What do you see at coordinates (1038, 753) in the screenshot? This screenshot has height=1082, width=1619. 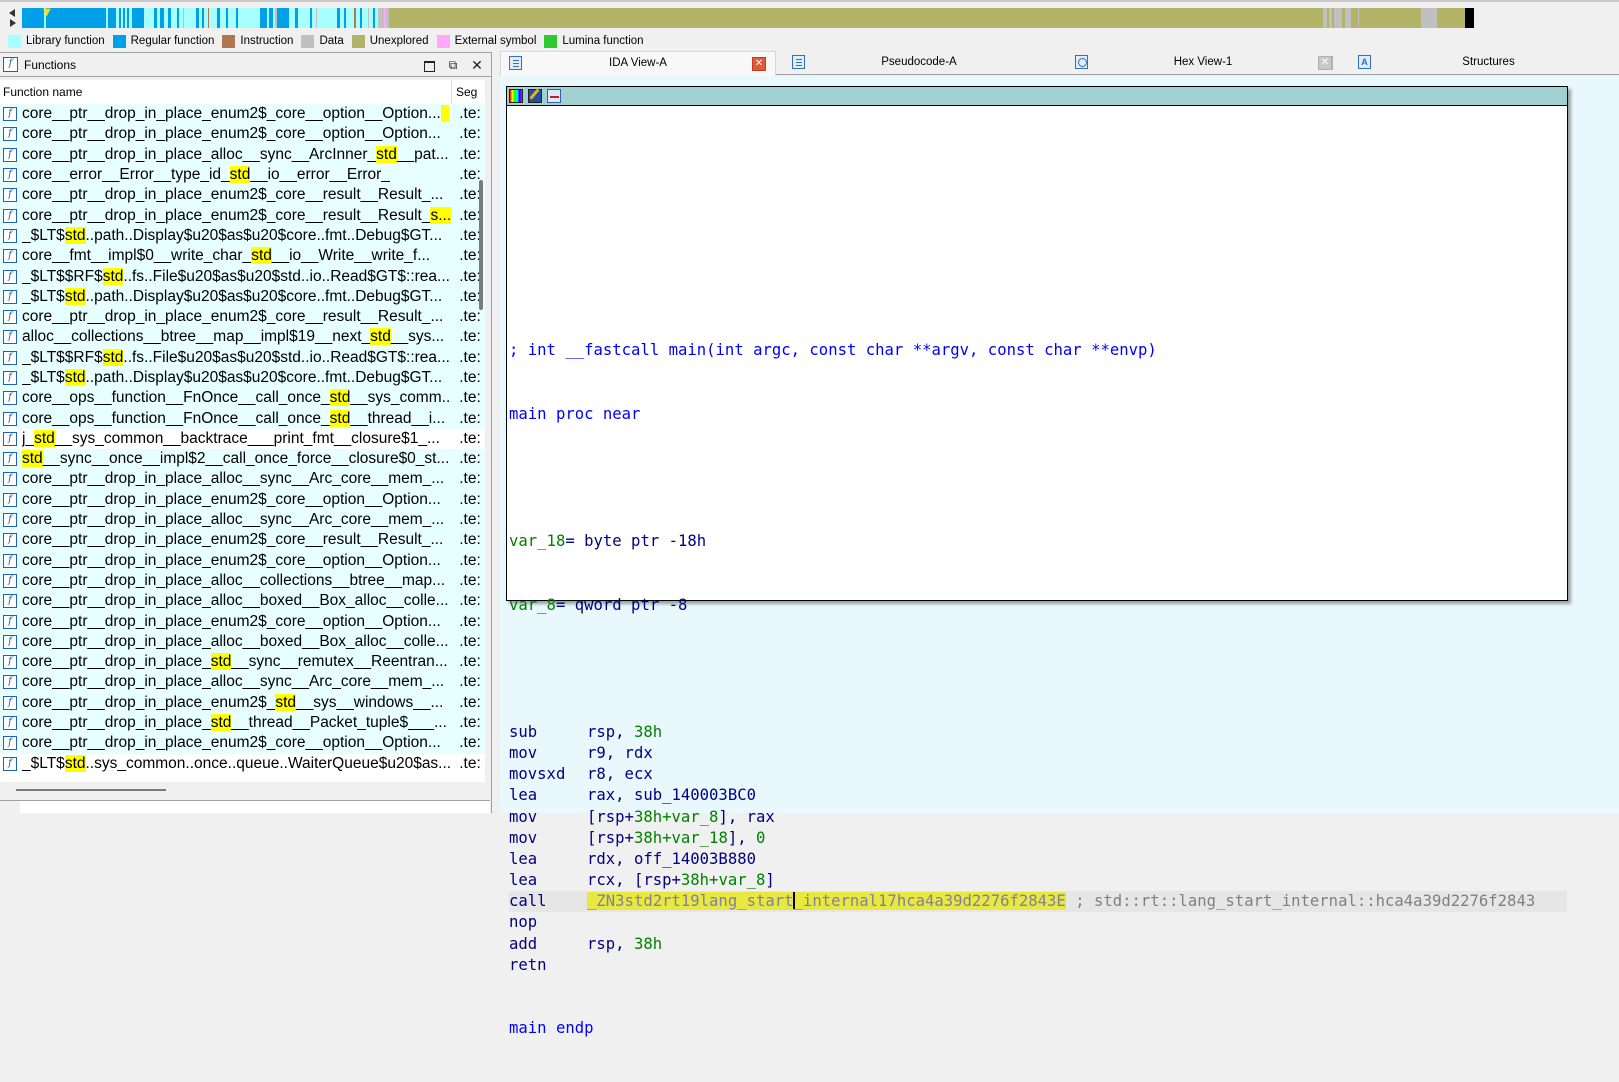 I see `instruction-line: mov r9, rdx` at bounding box center [1038, 753].